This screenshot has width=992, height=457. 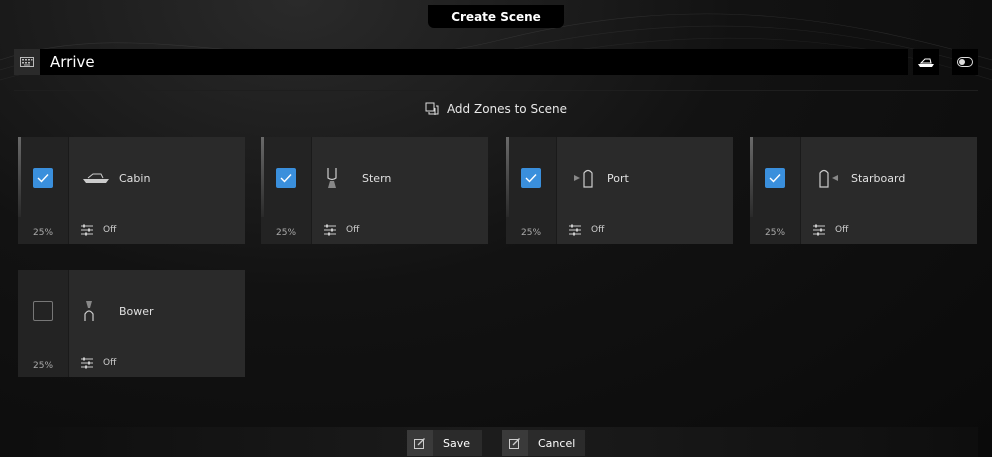 I want to click on port-light-icon, so click(x=584, y=178).